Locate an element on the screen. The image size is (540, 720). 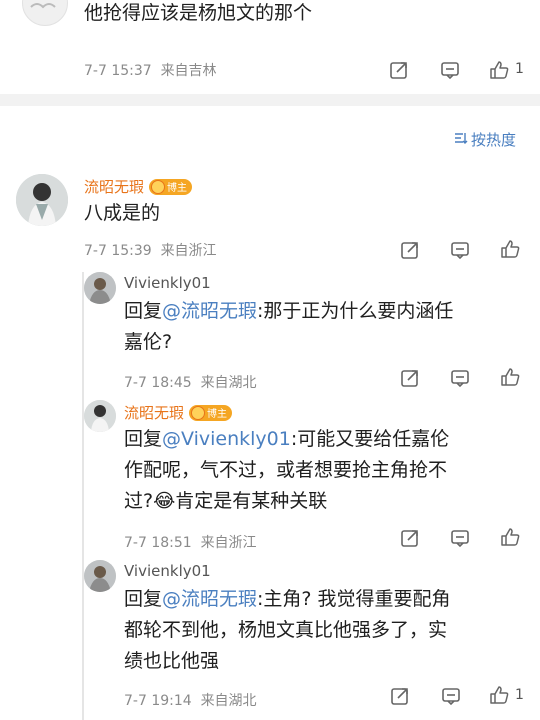
comment-meta: 7-7 15:39 来自浙江 is located at coordinates (150, 251).